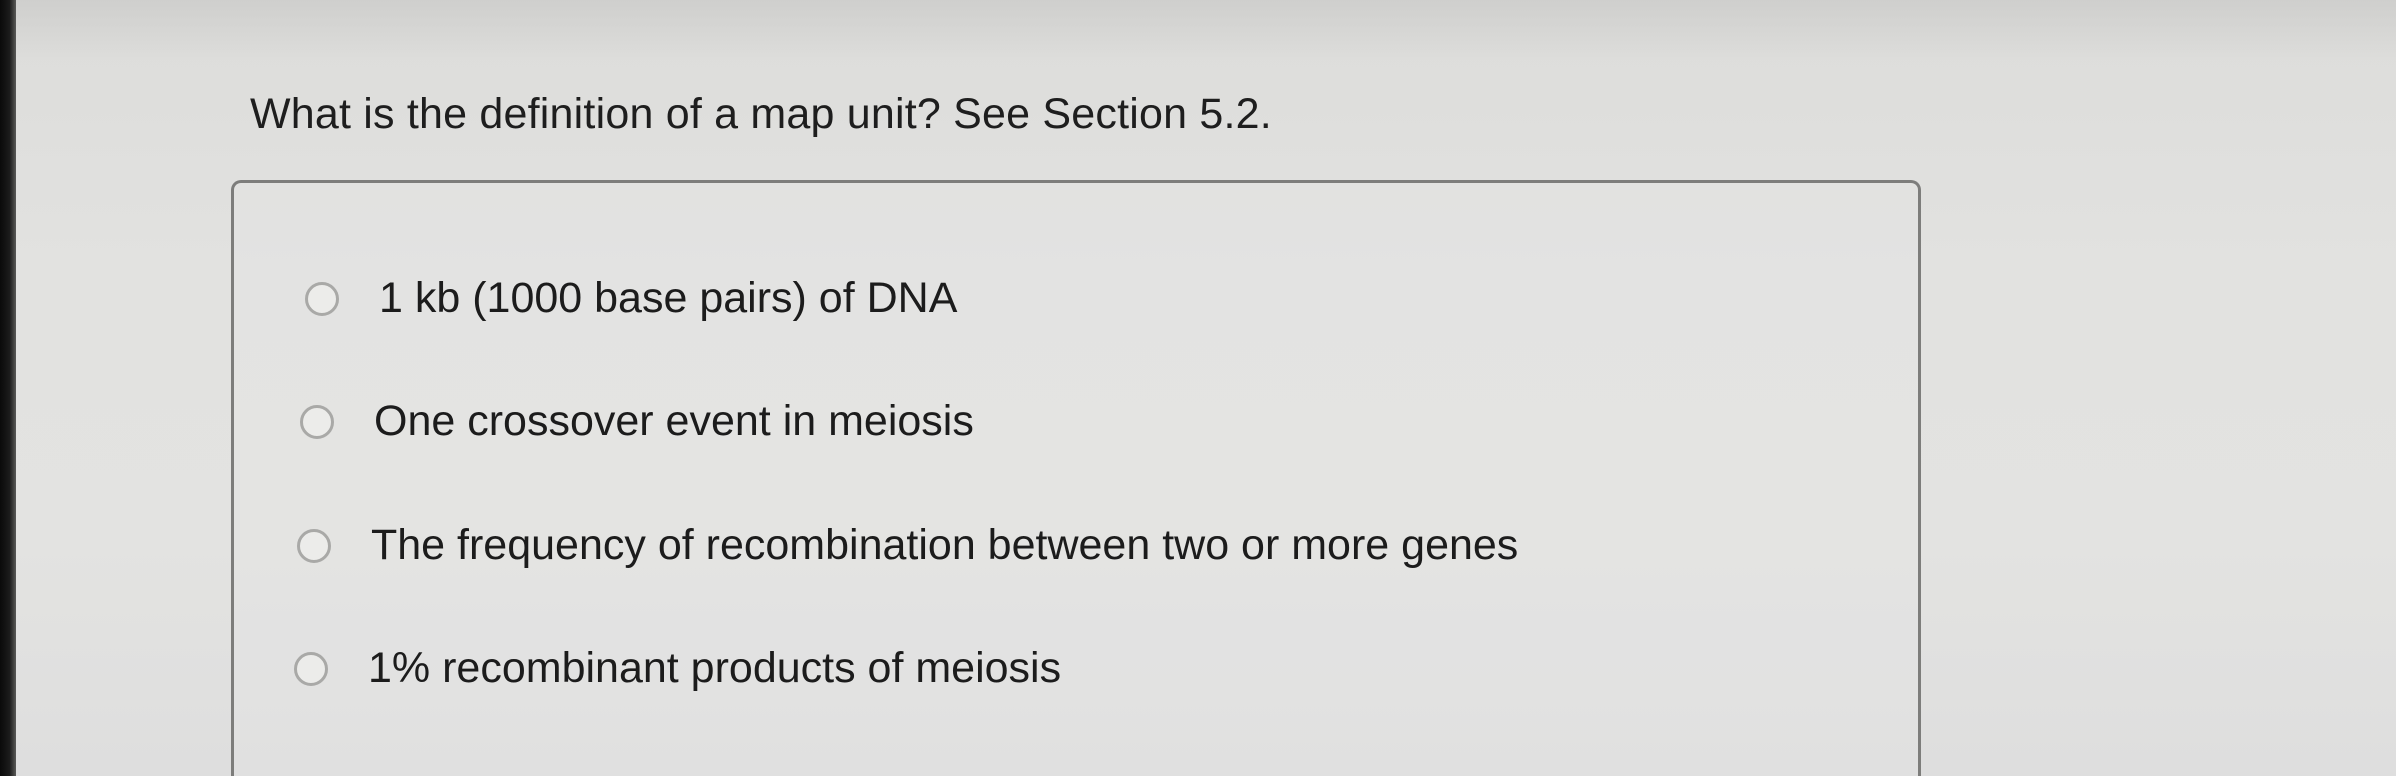  Describe the element at coordinates (8, 388) in the screenshot. I see `screen-bezel` at that location.